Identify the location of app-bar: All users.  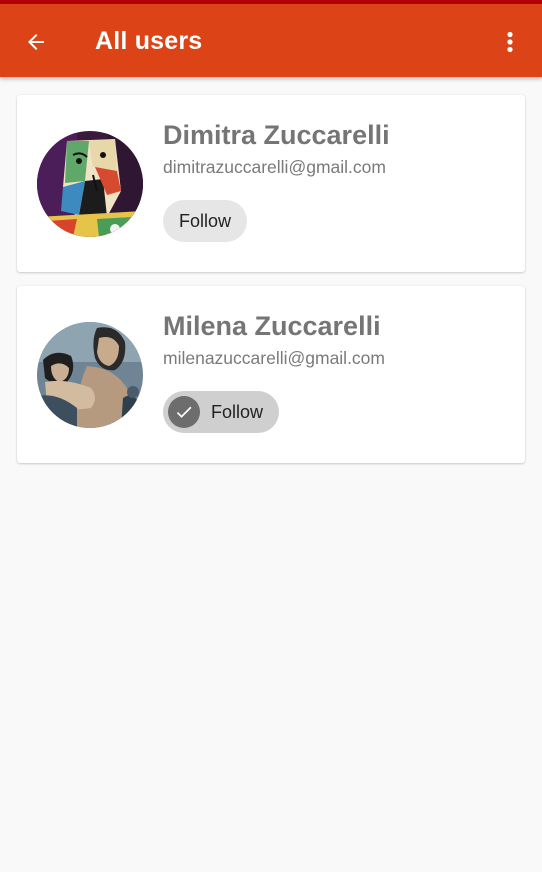
(271, 40).